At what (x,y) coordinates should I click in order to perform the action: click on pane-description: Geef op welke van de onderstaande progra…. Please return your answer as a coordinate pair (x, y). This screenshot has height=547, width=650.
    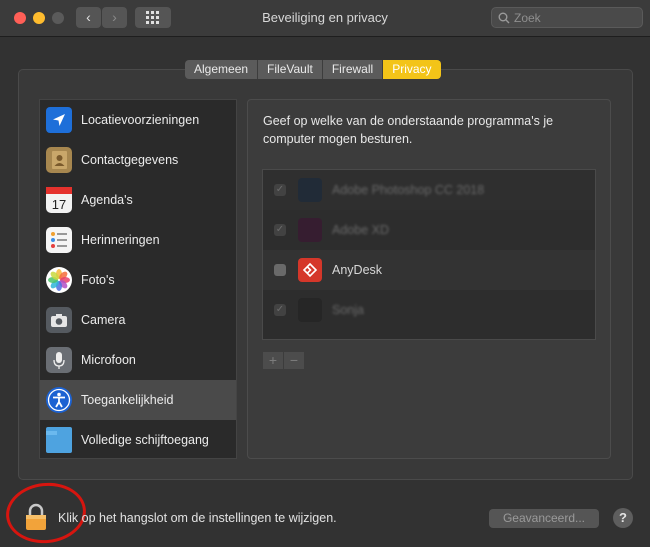
    Looking at the image, I should click on (408, 130).